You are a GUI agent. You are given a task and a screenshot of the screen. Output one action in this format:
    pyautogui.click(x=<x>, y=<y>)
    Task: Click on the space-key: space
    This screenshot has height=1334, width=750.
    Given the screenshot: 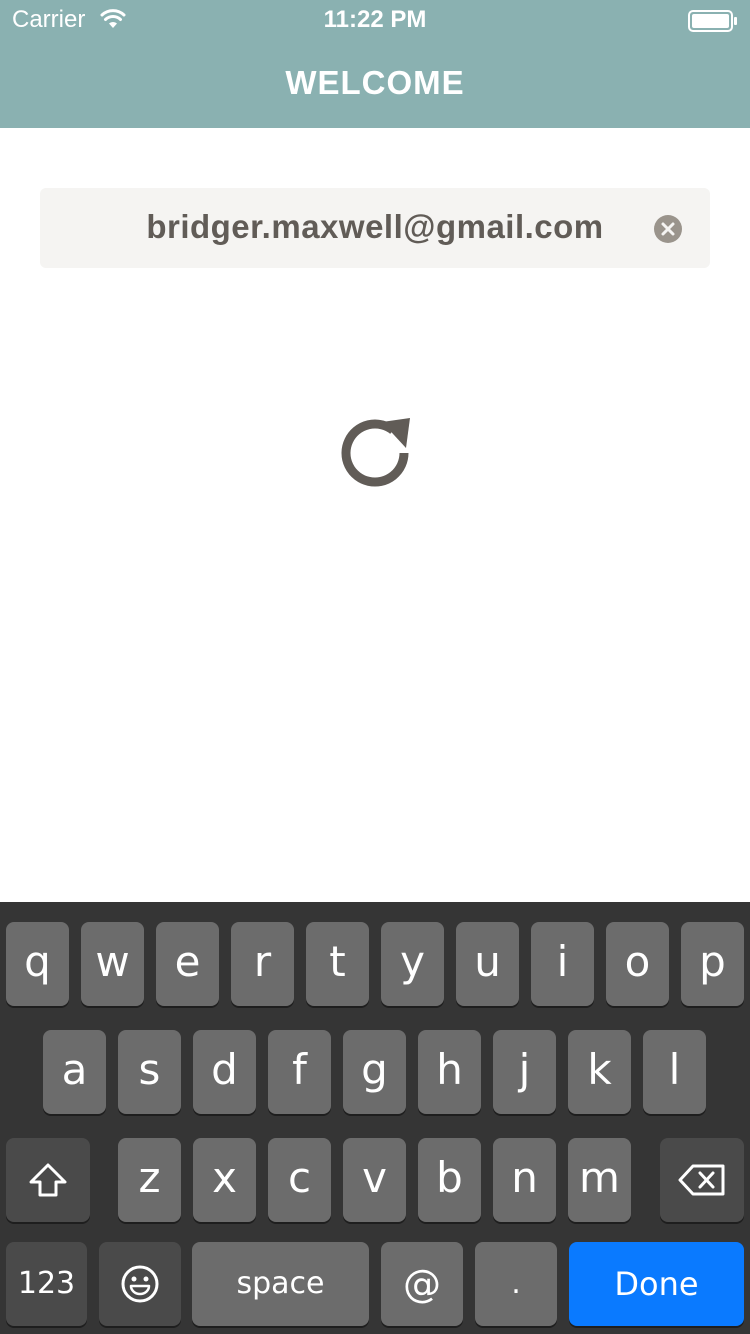 What is the action you would take?
    pyautogui.click(x=280, y=1284)
    